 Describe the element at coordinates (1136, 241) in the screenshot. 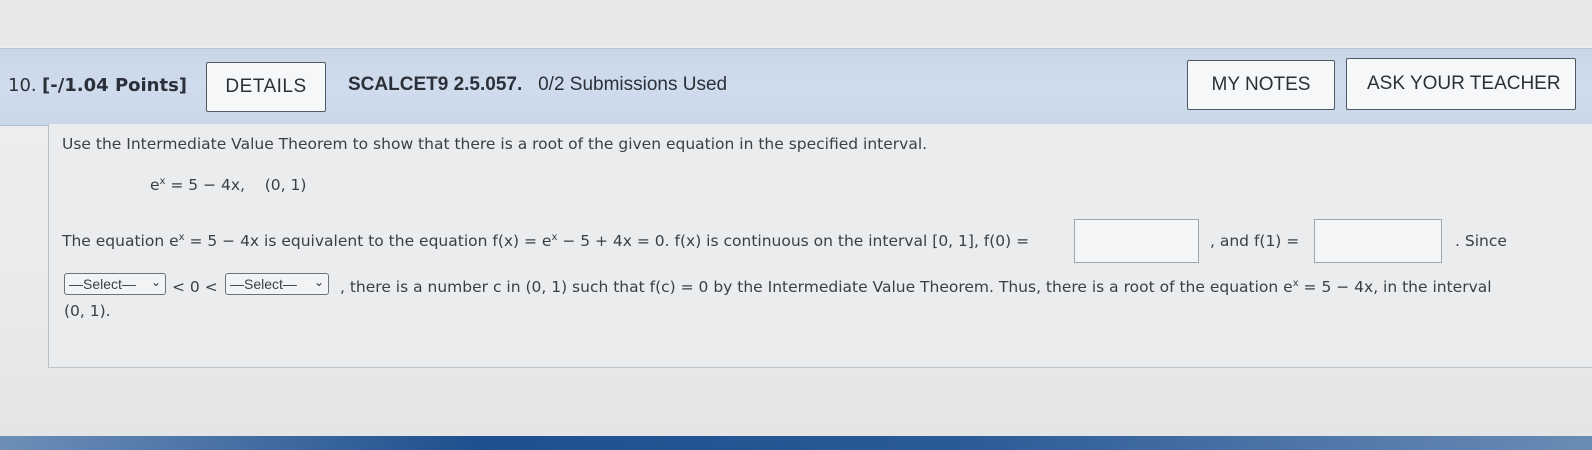

I see `f0-answer-input` at that location.